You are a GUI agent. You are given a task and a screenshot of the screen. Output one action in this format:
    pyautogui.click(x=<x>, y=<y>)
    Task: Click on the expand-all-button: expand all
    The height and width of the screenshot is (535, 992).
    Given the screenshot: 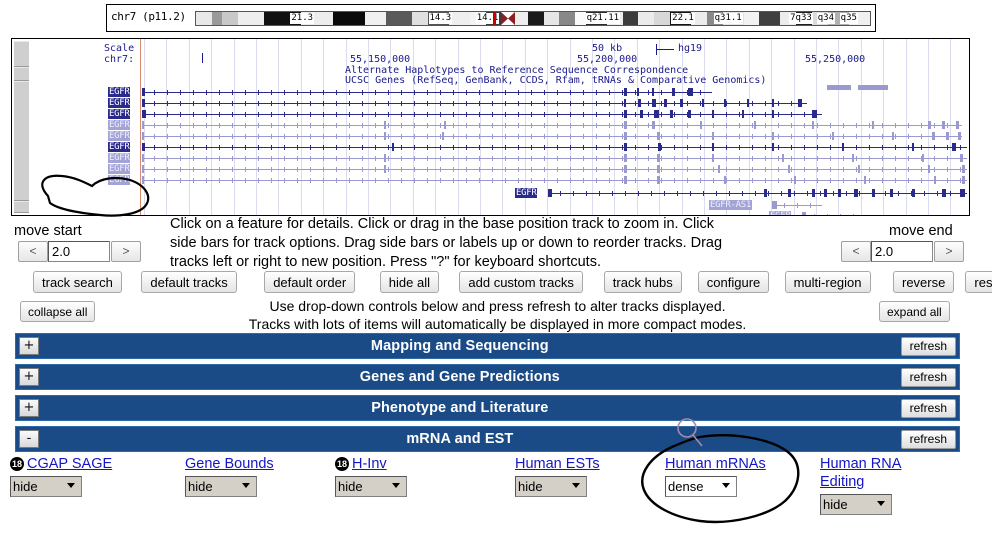 What is the action you would take?
    pyautogui.click(x=914, y=311)
    